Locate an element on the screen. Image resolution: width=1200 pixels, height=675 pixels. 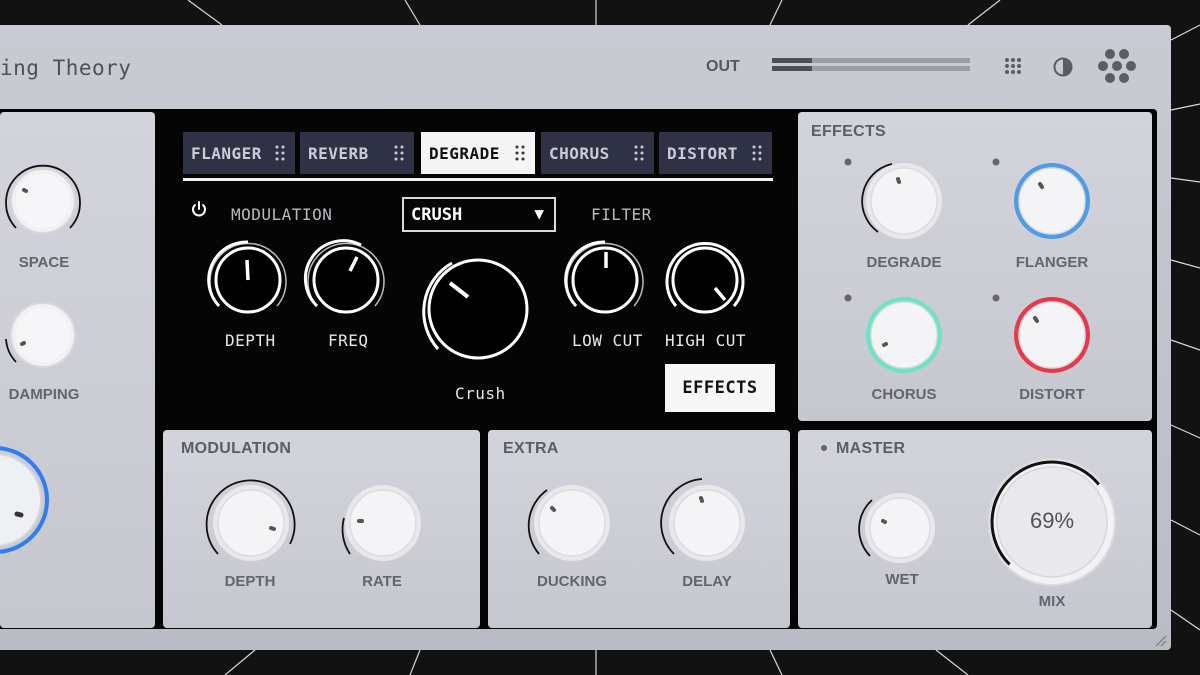
meter-bar-right is located at coordinates (871, 68).